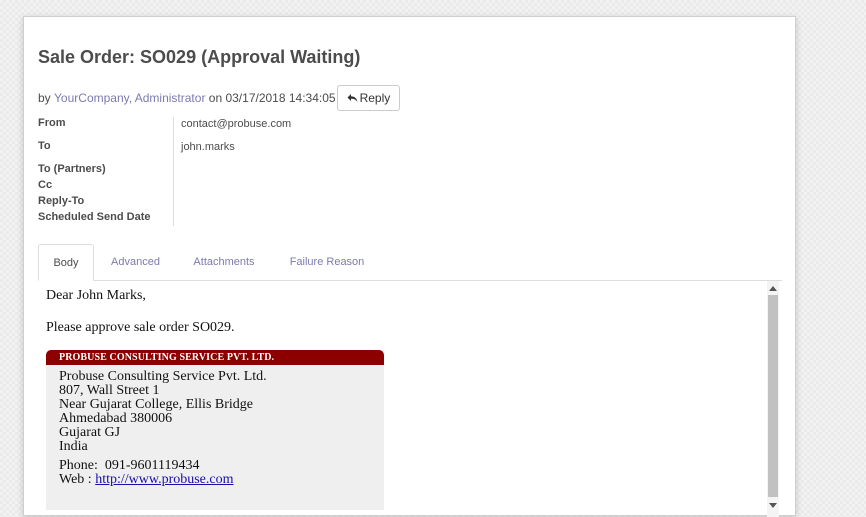 The width and height of the screenshot is (866, 517). Describe the element at coordinates (109, 390) in the screenshot. I see `signature-line: 807, Wall Street 1` at that location.